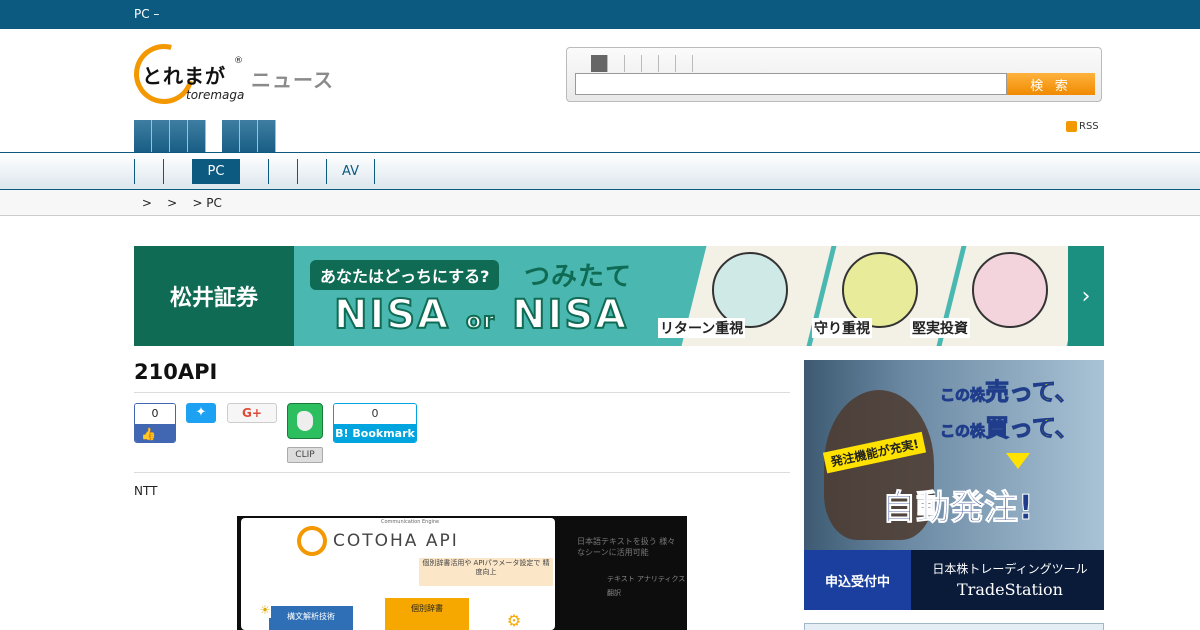 This screenshot has width=1200, height=630. What do you see at coordinates (626, 547) in the screenshot?
I see `figure-right-text: 日本語テキストを扱う 様々なシーンに活用可能` at bounding box center [626, 547].